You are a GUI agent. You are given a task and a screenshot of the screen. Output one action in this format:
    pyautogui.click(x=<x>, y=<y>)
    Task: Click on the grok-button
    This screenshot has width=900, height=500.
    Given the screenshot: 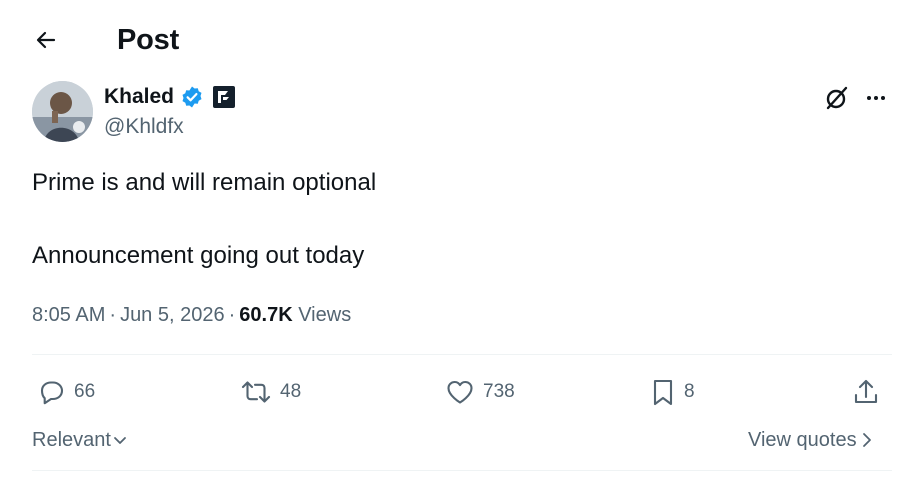 What is the action you would take?
    pyautogui.click(x=836, y=98)
    